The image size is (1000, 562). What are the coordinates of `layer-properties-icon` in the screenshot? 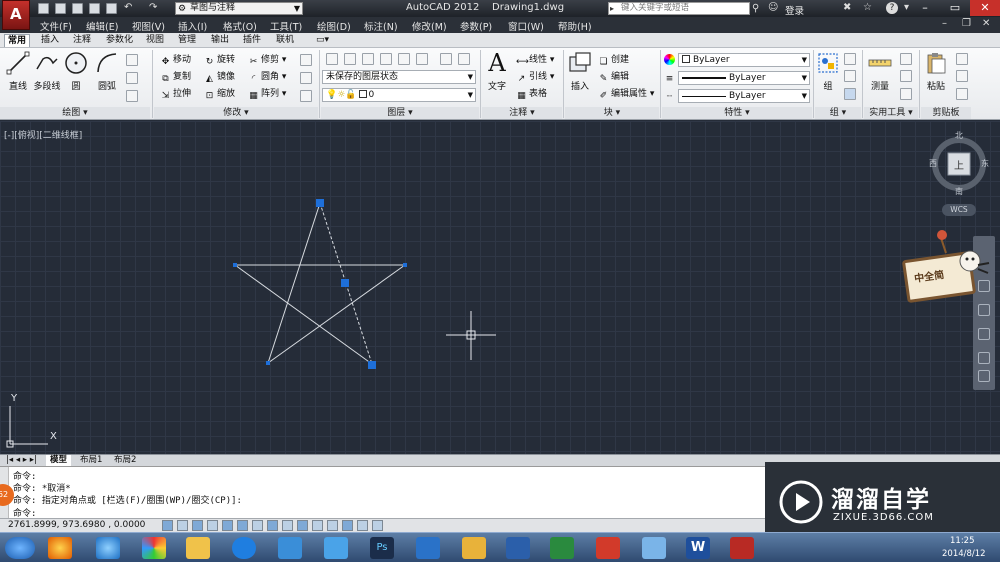 It's located at (332, 59).